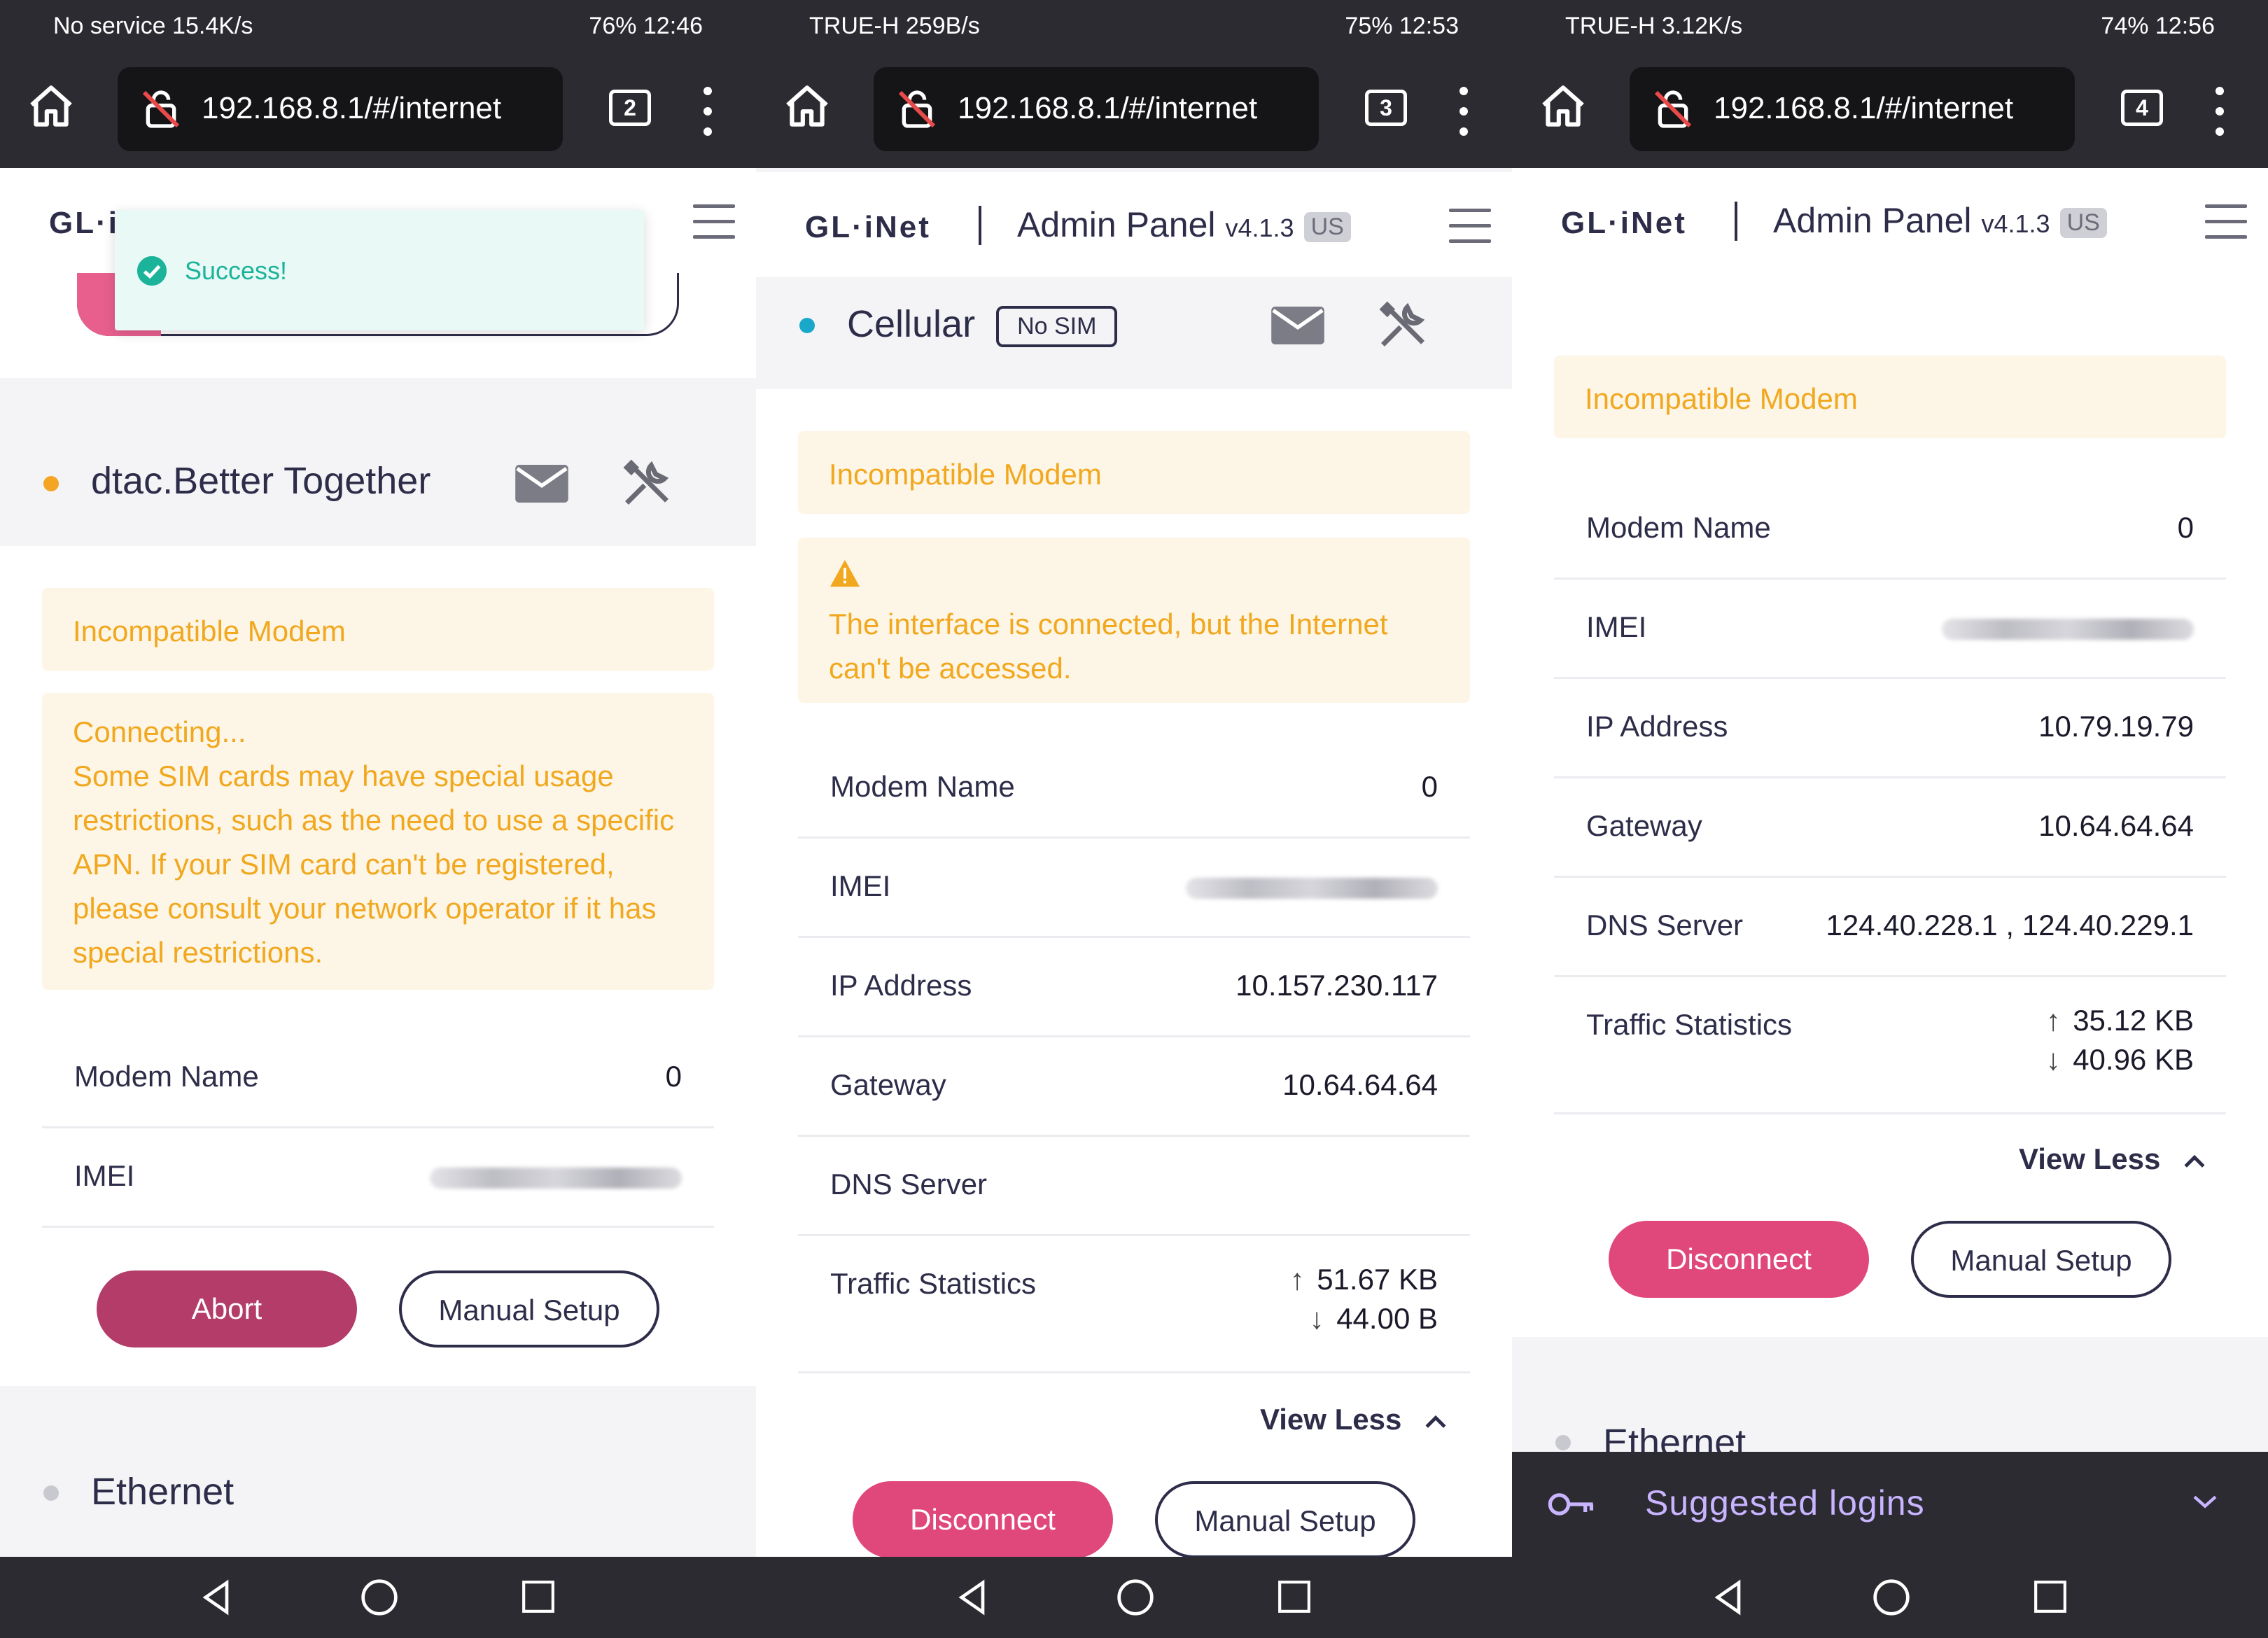  Describe the element at coordinates (227, 1309) in the screenshot. I see `abort-button: Abort` at that location.